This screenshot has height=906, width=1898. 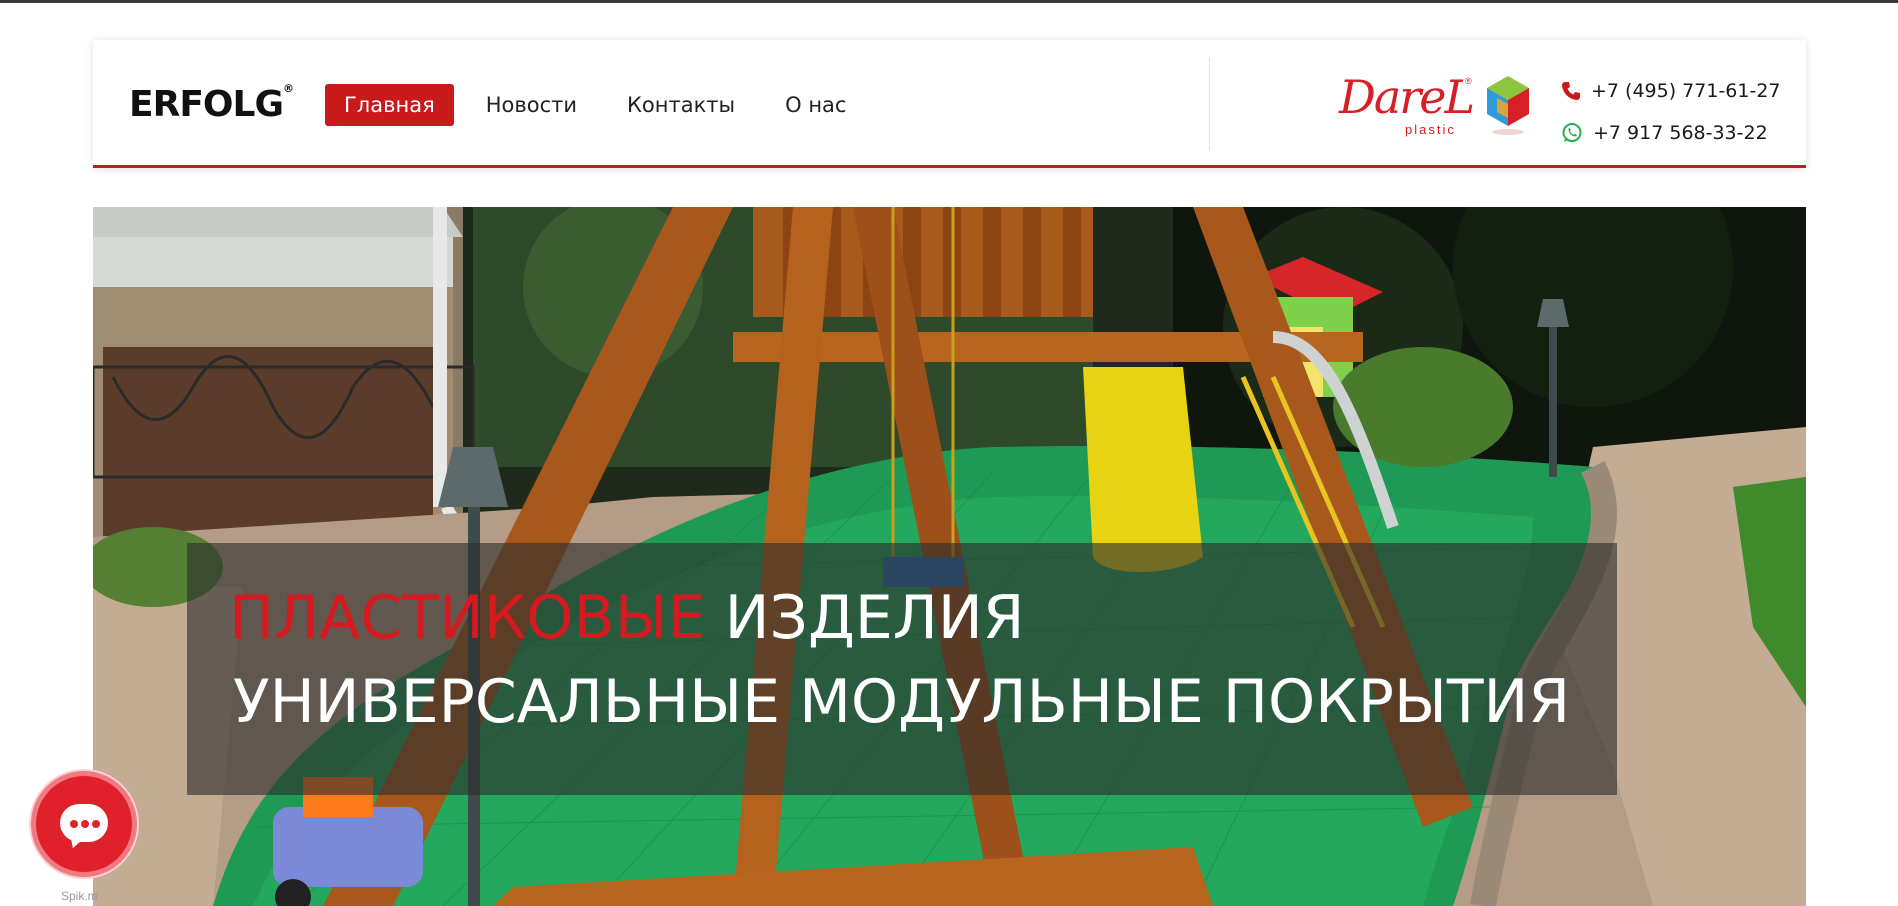 I want to click on header-contacts: +7 (495) 771-61-27 +7 917 568-33-22, so click(x=1671, y=112).